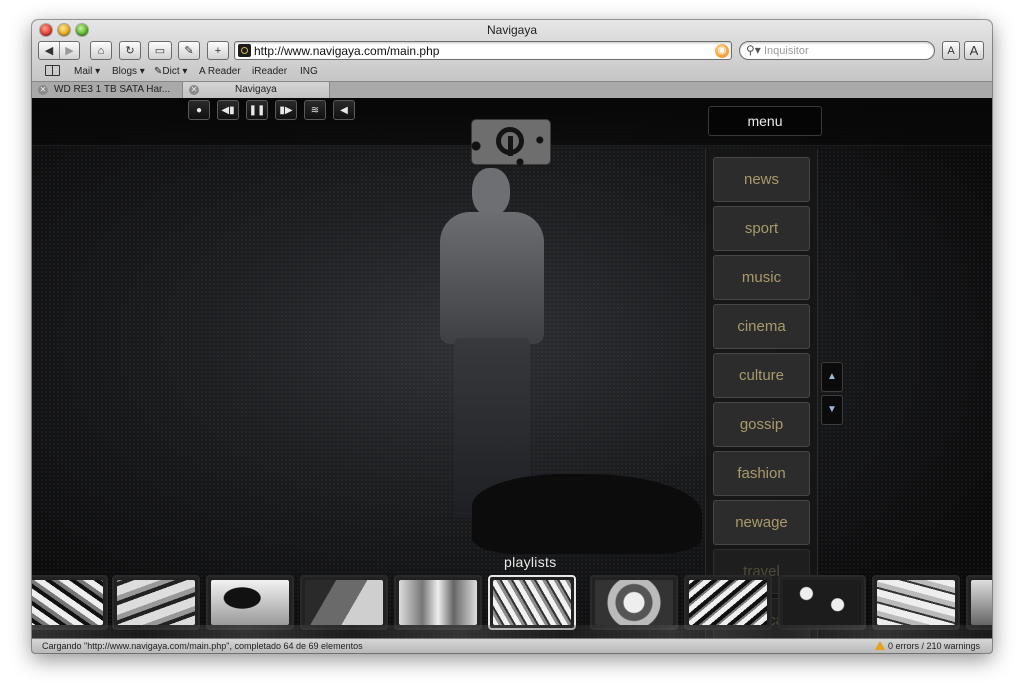  I want to click on edit-button: ✎, so click(189, 50).